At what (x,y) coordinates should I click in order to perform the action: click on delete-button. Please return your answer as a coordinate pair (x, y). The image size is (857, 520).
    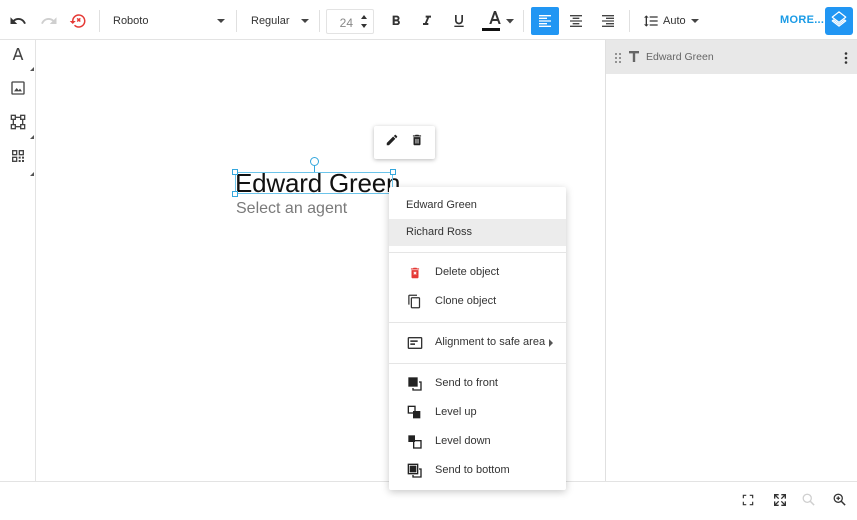
    Looking at the image, I should click on (417, 142).